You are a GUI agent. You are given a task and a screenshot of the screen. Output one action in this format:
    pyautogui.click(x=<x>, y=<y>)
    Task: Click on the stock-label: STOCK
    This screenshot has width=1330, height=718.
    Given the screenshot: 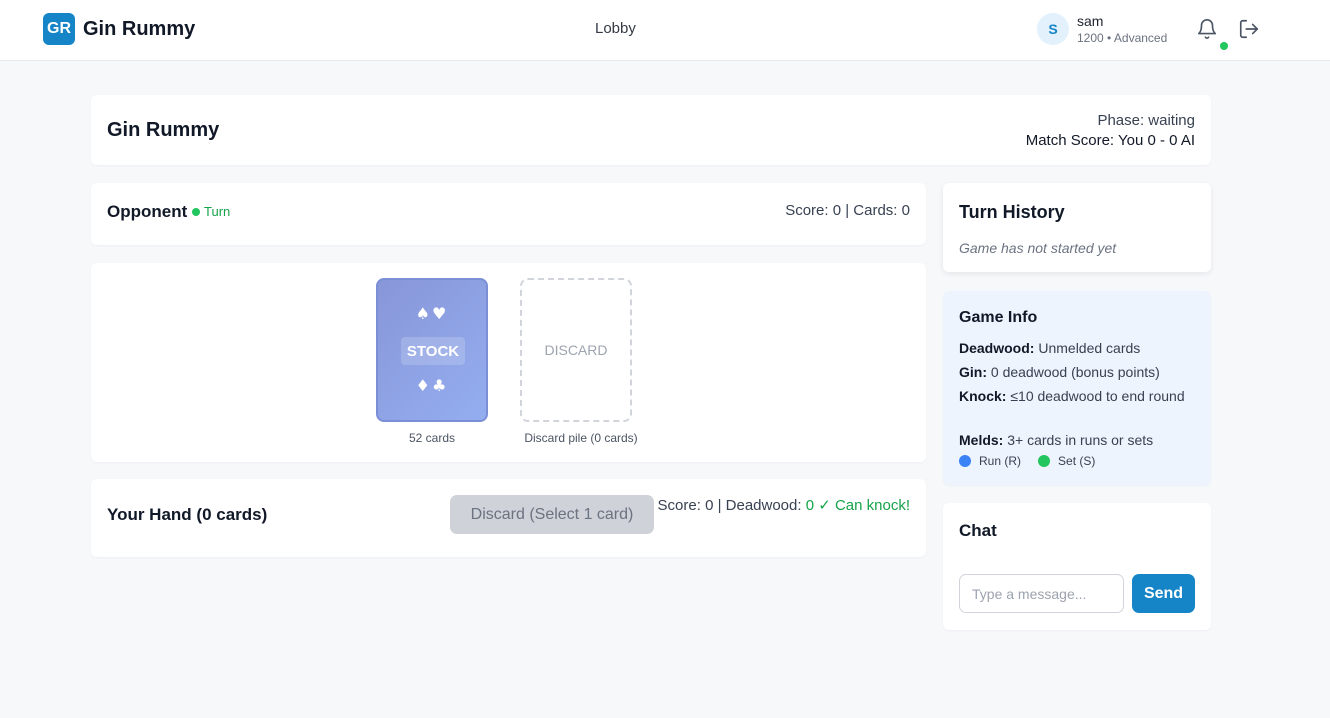 What is the action you would take?
    pyautogui.click(x=433, y=351)
    